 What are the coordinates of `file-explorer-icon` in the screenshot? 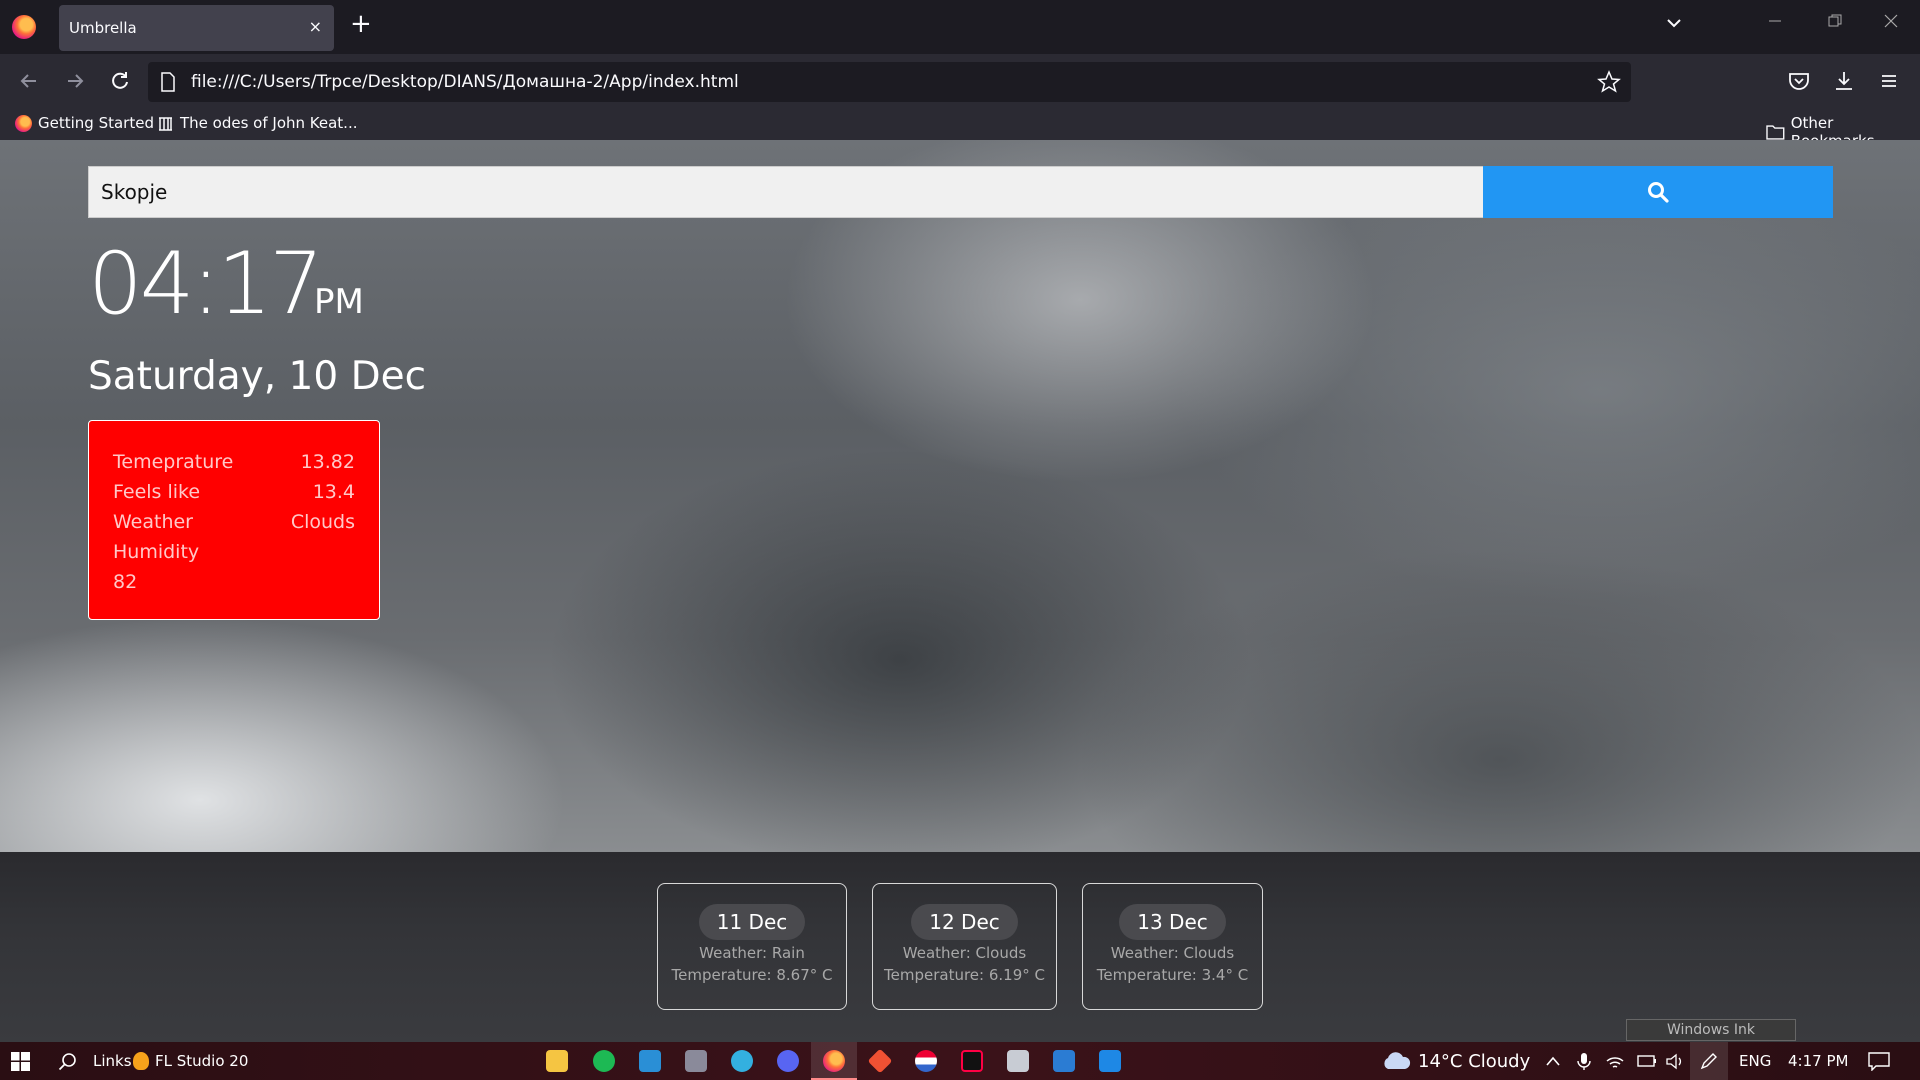 It's located at (557, 1061).